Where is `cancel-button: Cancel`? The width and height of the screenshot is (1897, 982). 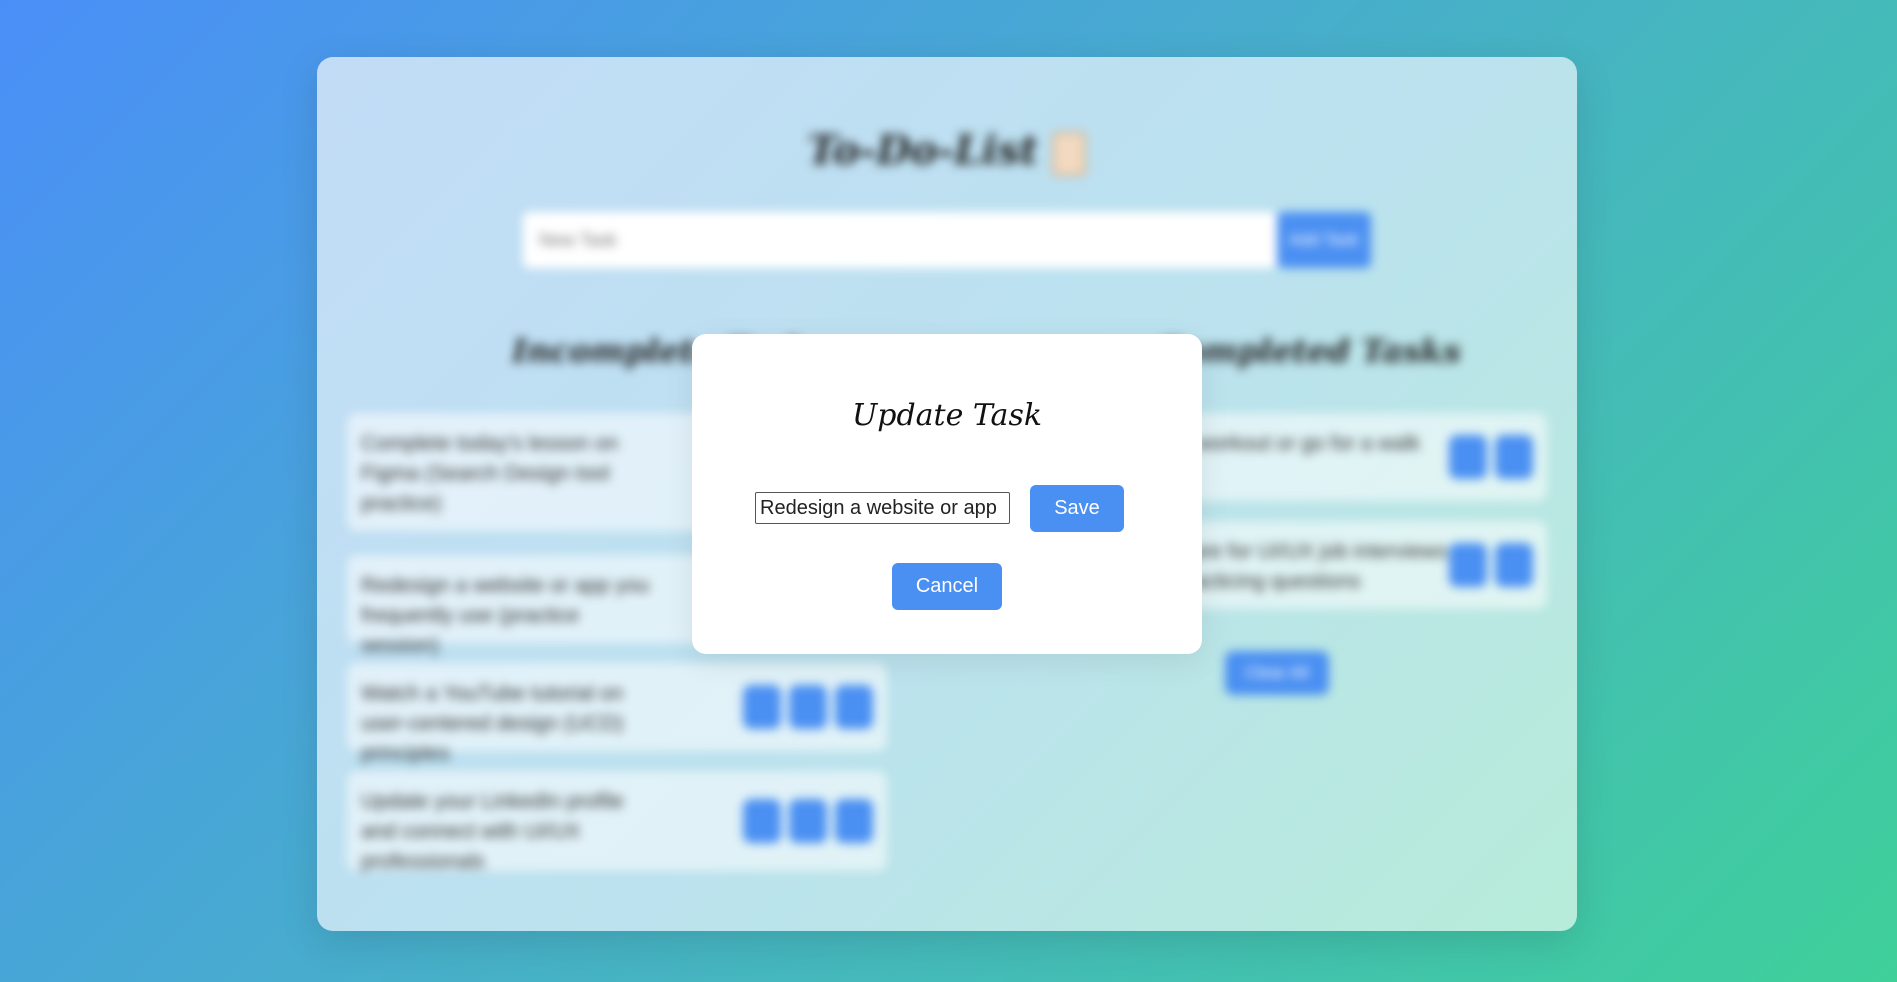 cancel-button: Cancel is located at coordinates (947, 586).